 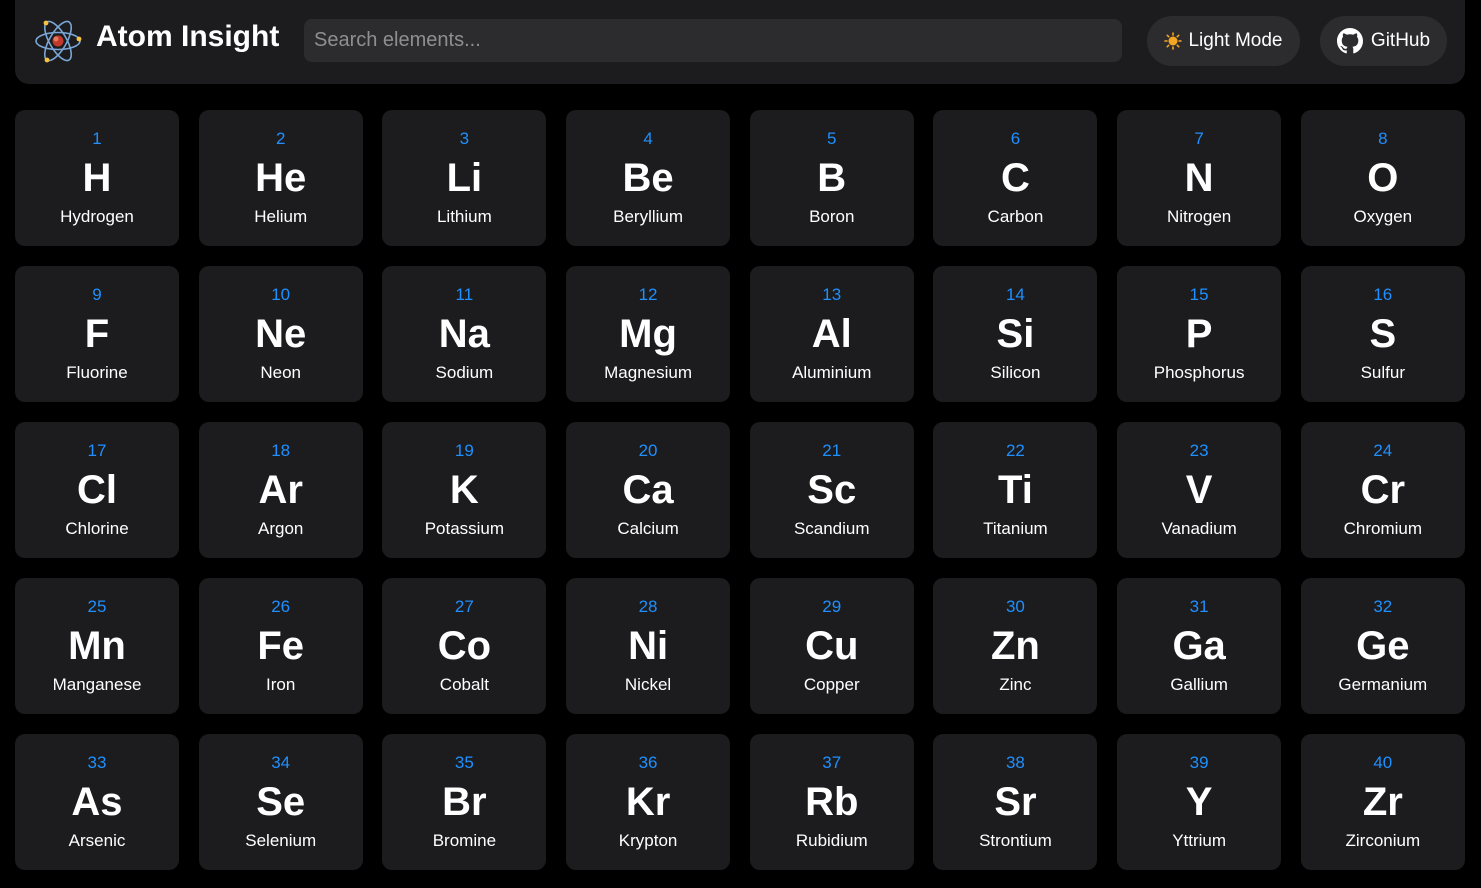 What do you see at coordinates (281, 528) in the screenshot?
I see `element-name: Argon` at bounding box center [281, 528].